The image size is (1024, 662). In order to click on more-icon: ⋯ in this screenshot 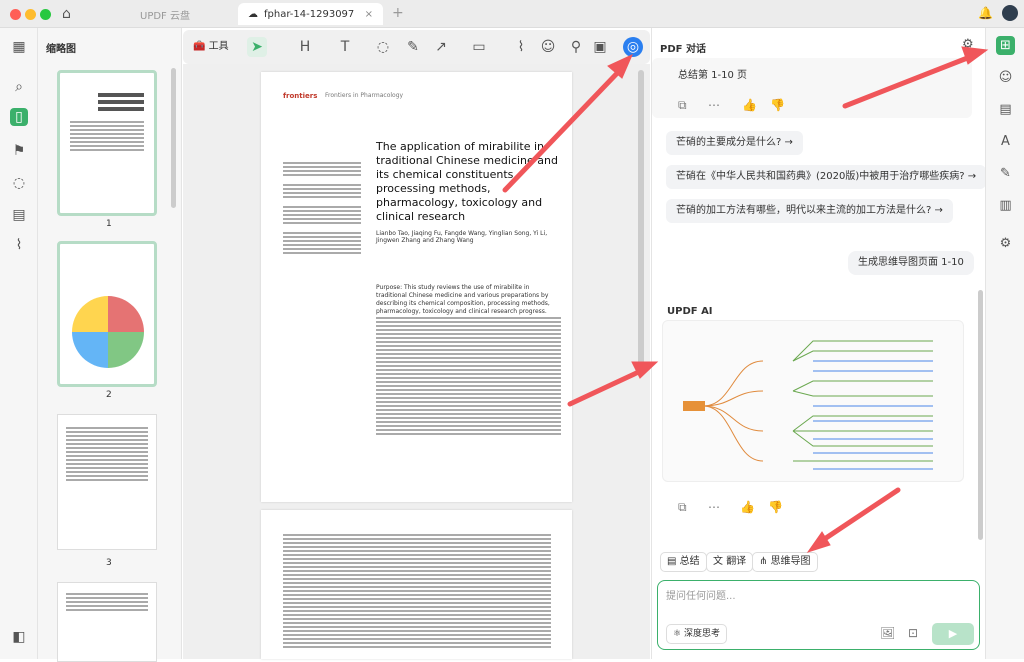, I will do `click(714, 105)`.